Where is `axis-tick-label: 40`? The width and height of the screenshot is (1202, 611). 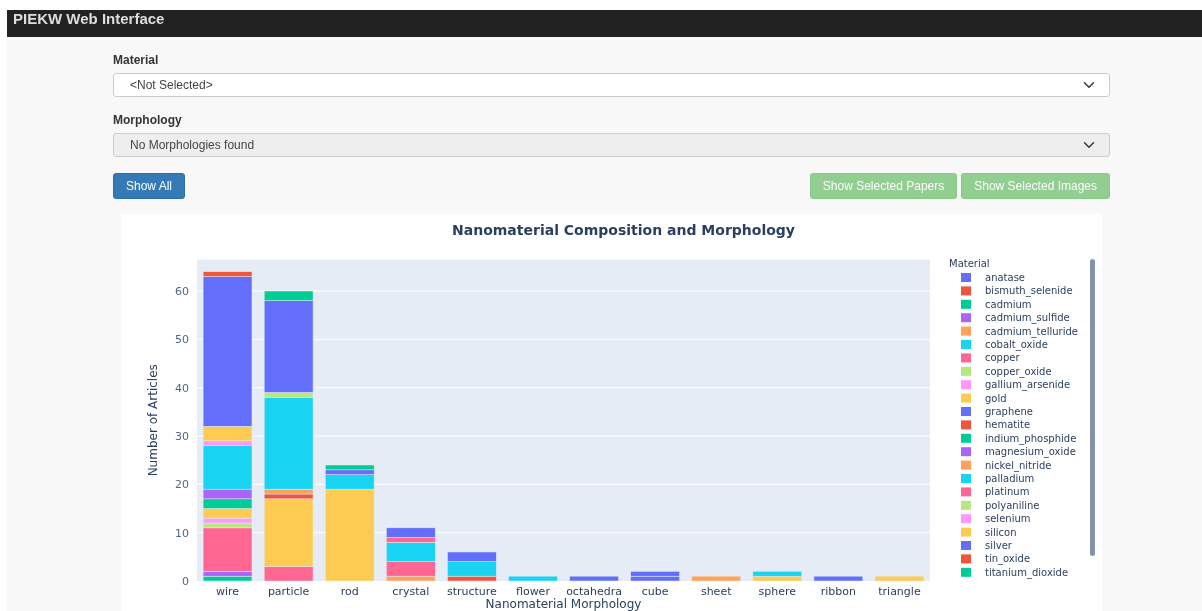 axis-tick-label: 40 is located at coordinates (182, 388).